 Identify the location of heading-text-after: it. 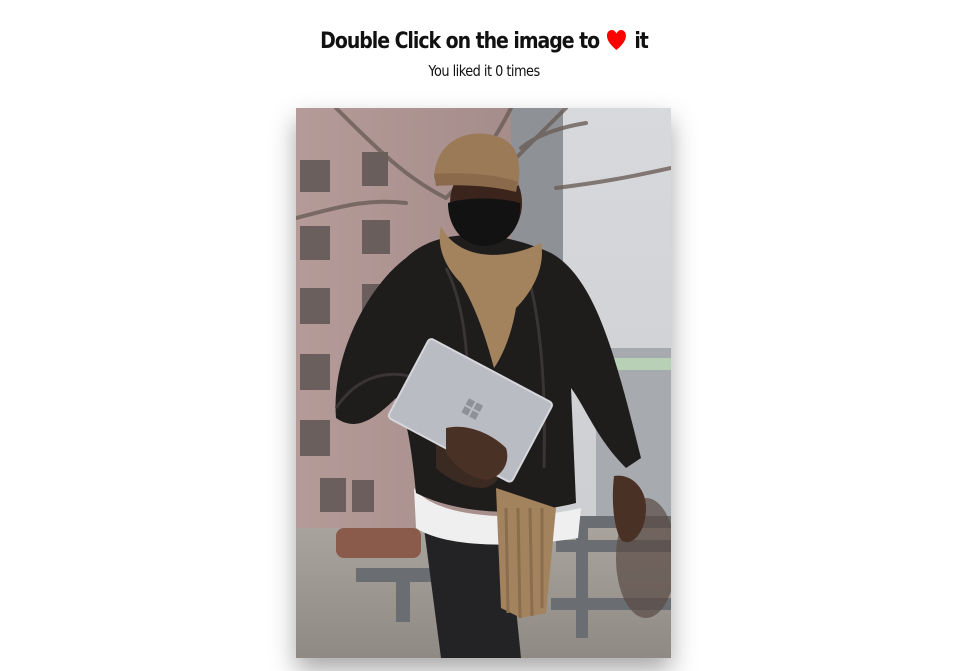
(641, 41).